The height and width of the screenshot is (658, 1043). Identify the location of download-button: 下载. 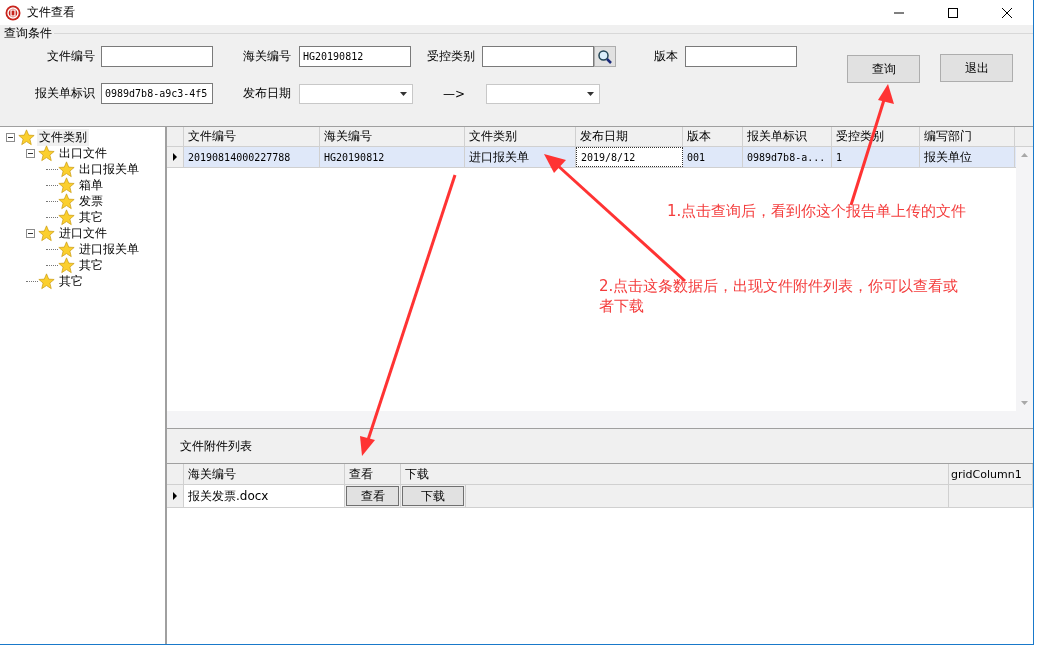
(433, 496).